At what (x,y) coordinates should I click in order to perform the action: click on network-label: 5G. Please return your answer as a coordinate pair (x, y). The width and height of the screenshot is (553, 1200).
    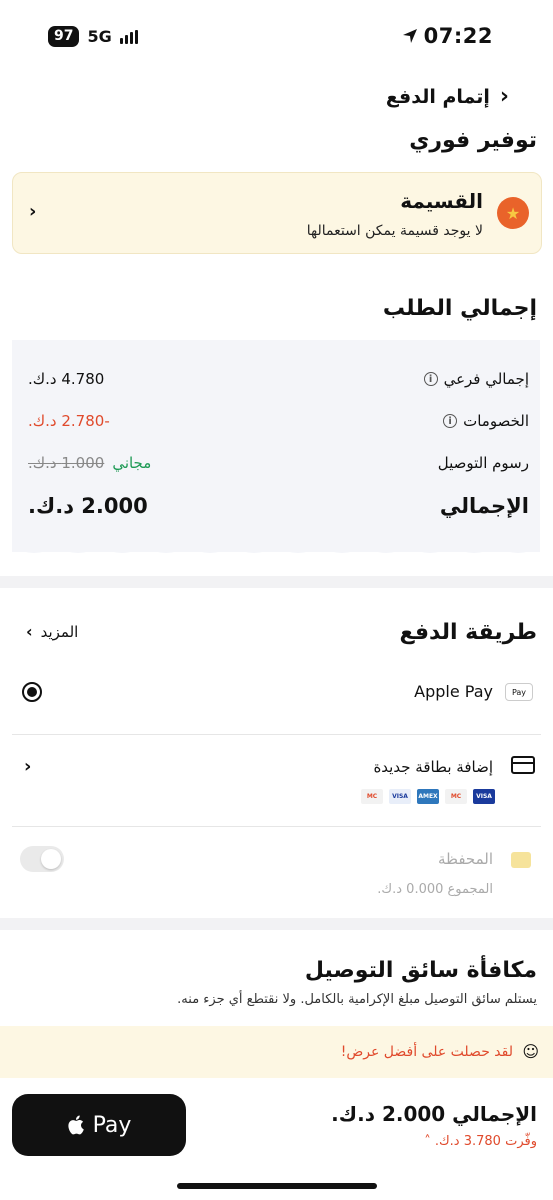
    Looking at the image, I should click on (99, 36).